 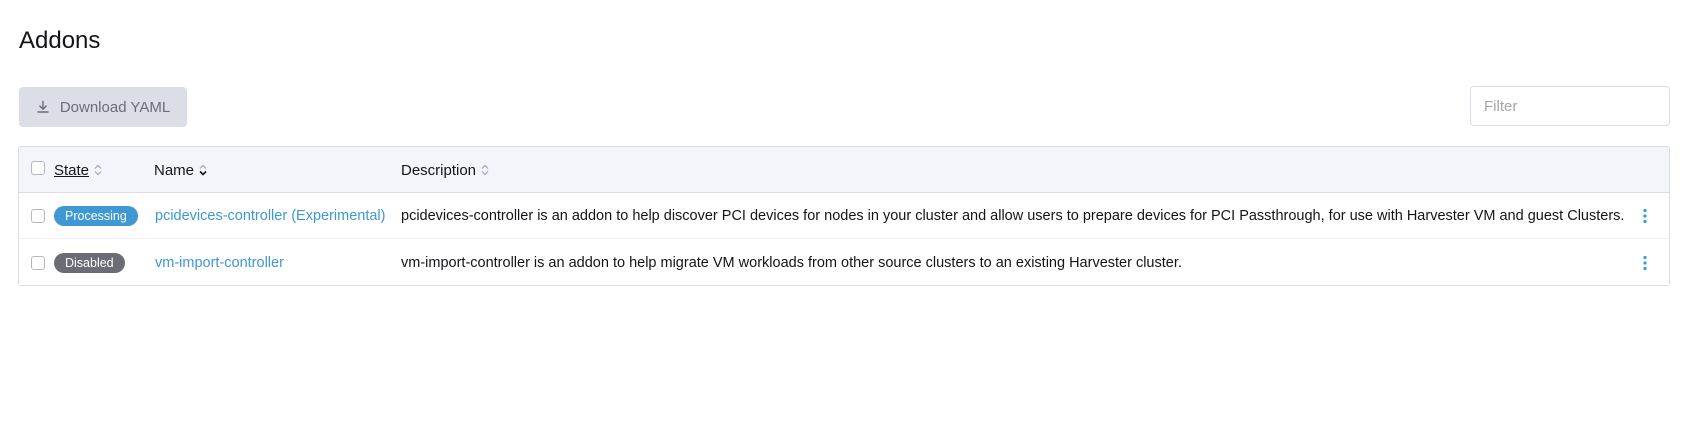 I want to click on state-cell: Disabled, so click(x=89, y=262).